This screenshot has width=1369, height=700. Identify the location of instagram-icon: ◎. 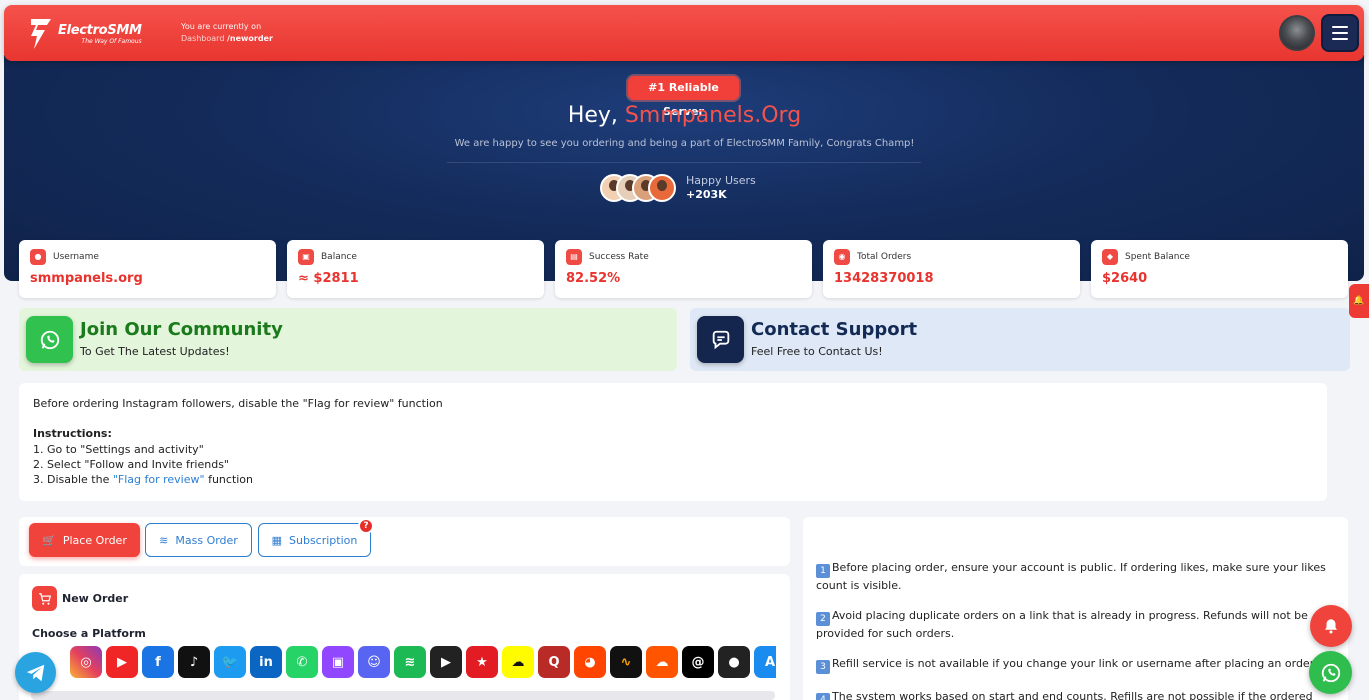
(86, 662).